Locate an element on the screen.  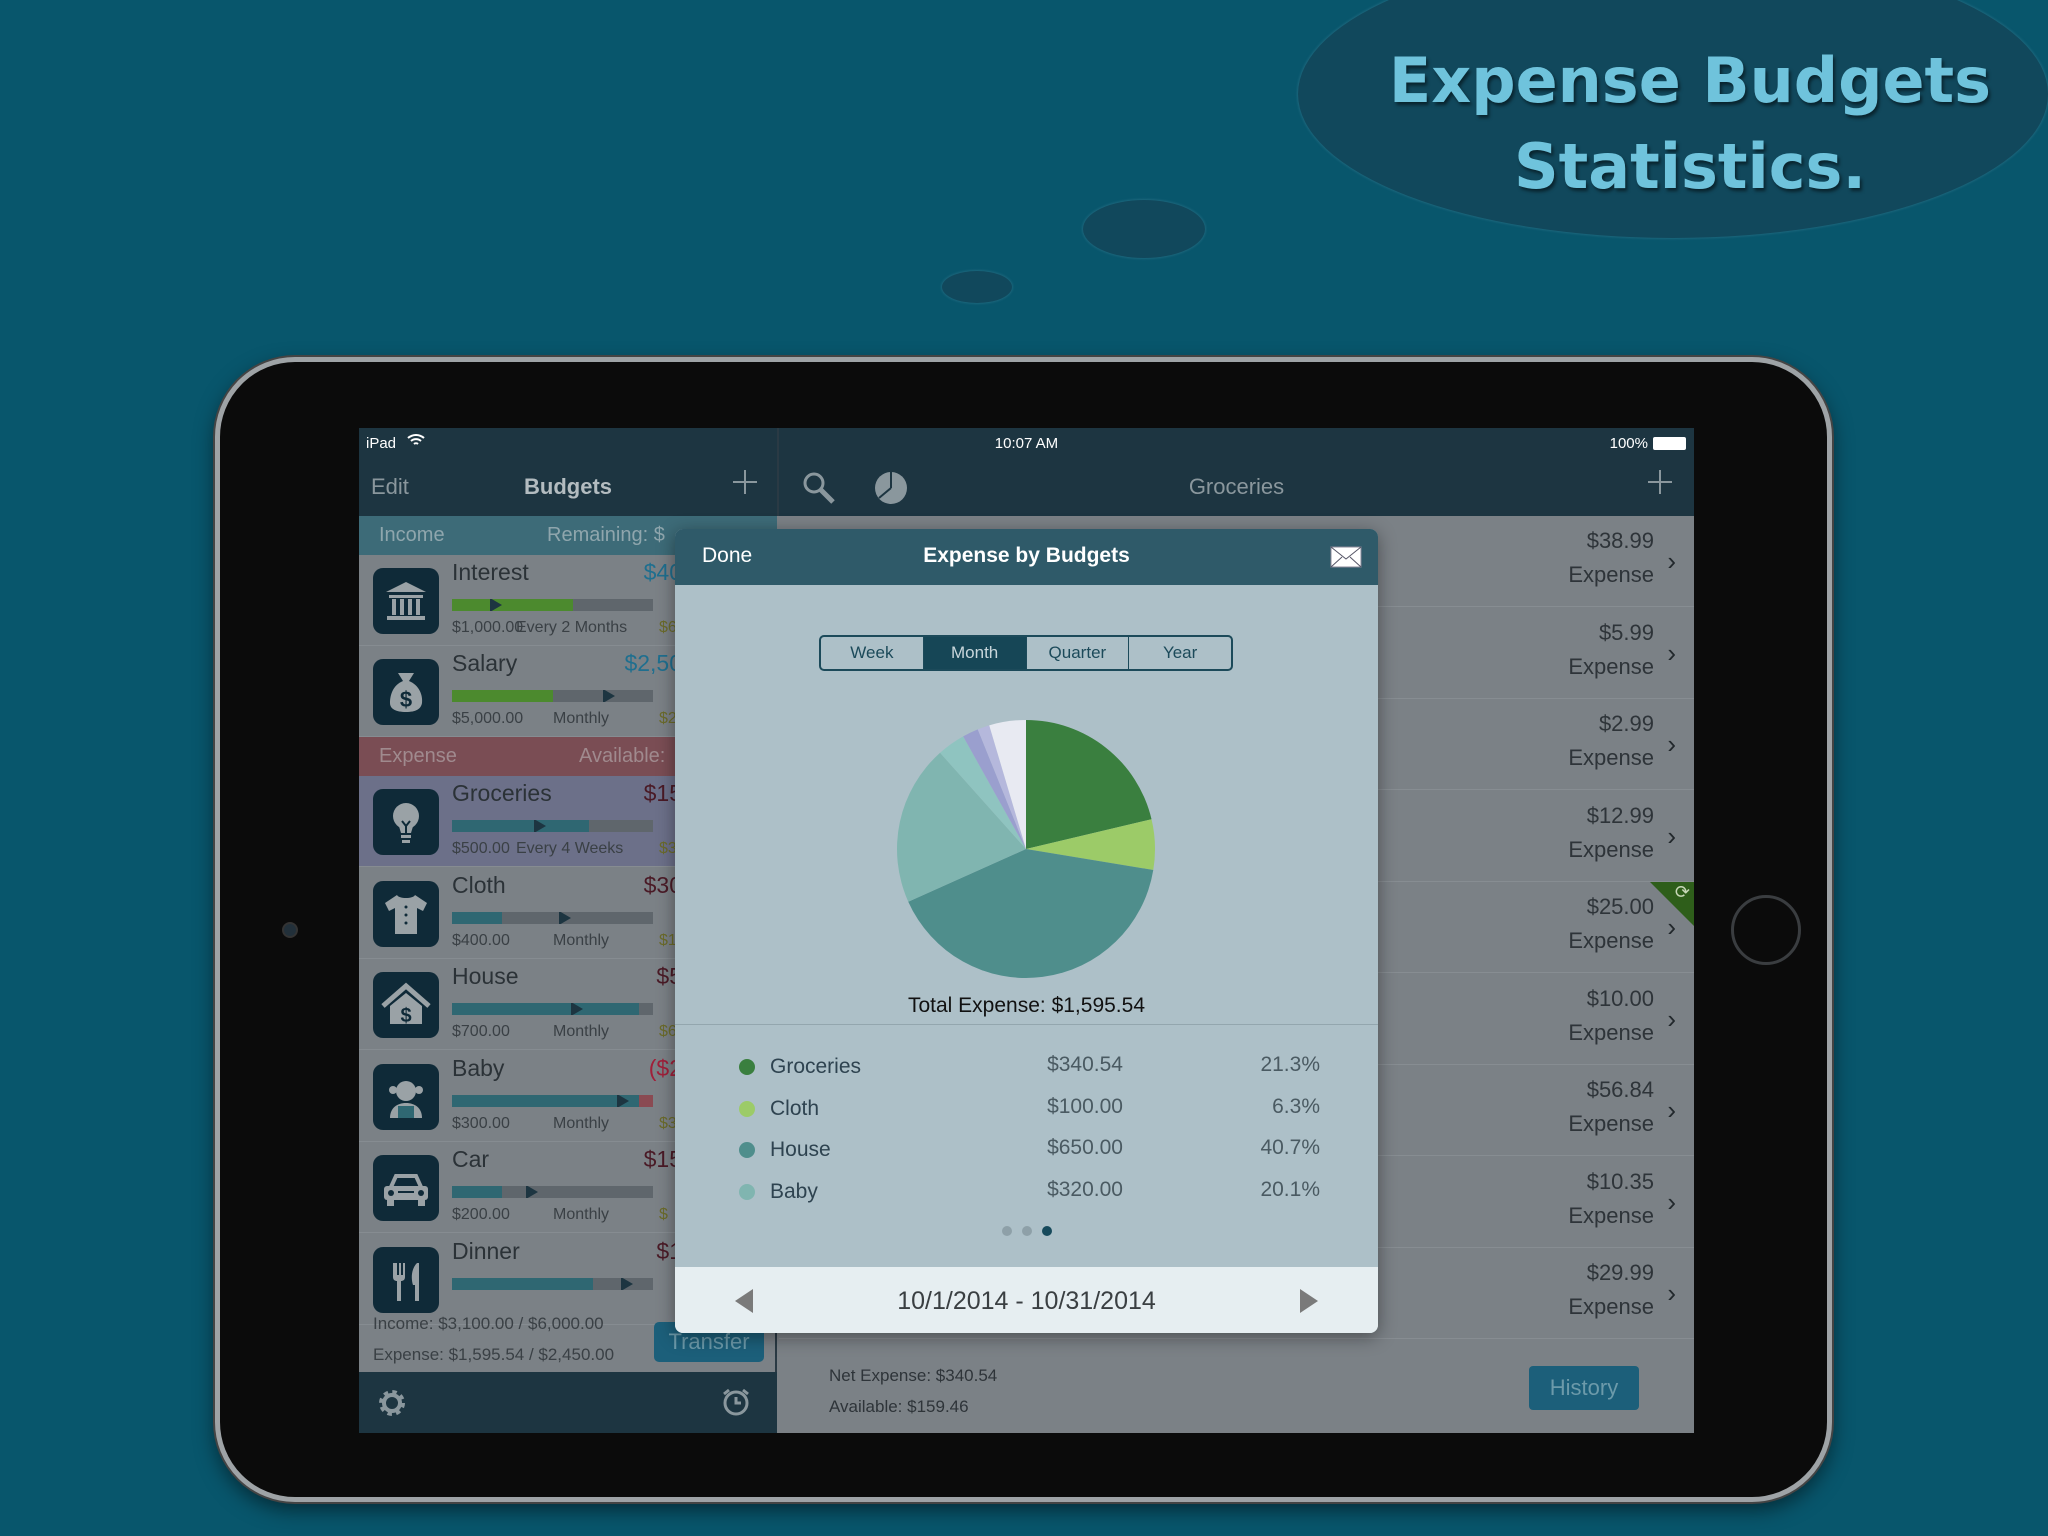
envelope-icon is located at coordinates (1346, 559).